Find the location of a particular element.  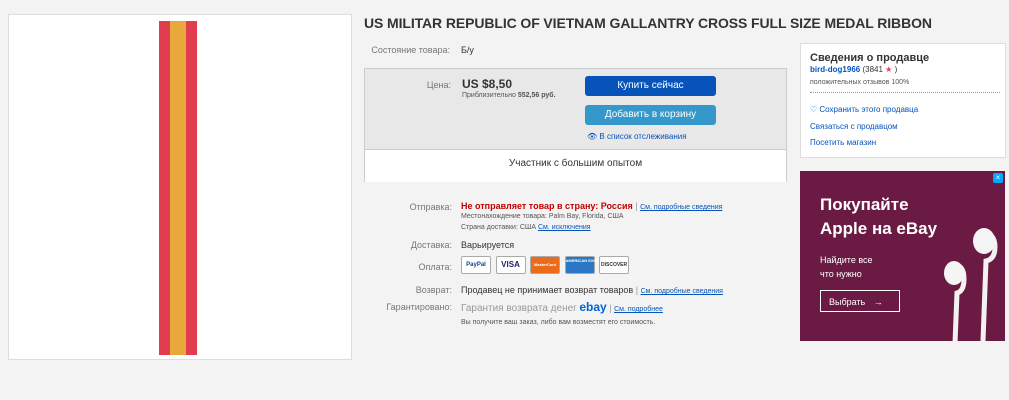

ad-choose-label: Выбрать is located at coordinates (847, 302).